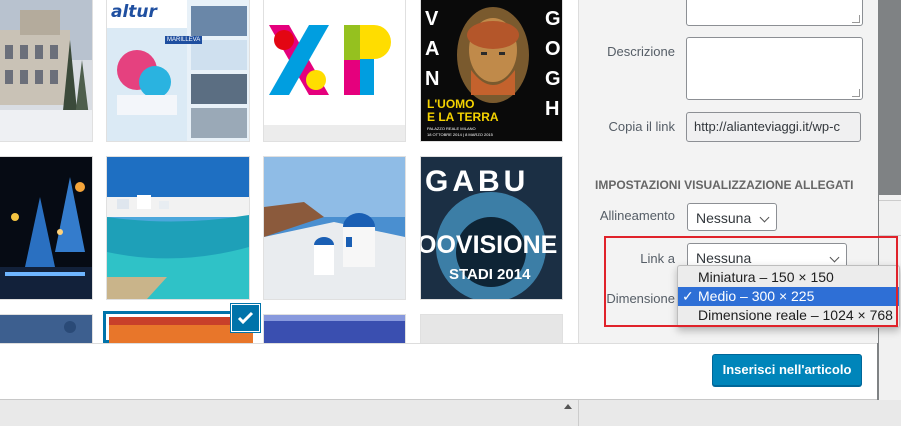  I want to click on vangogh-letters-left: V A N, so click(432, 49).